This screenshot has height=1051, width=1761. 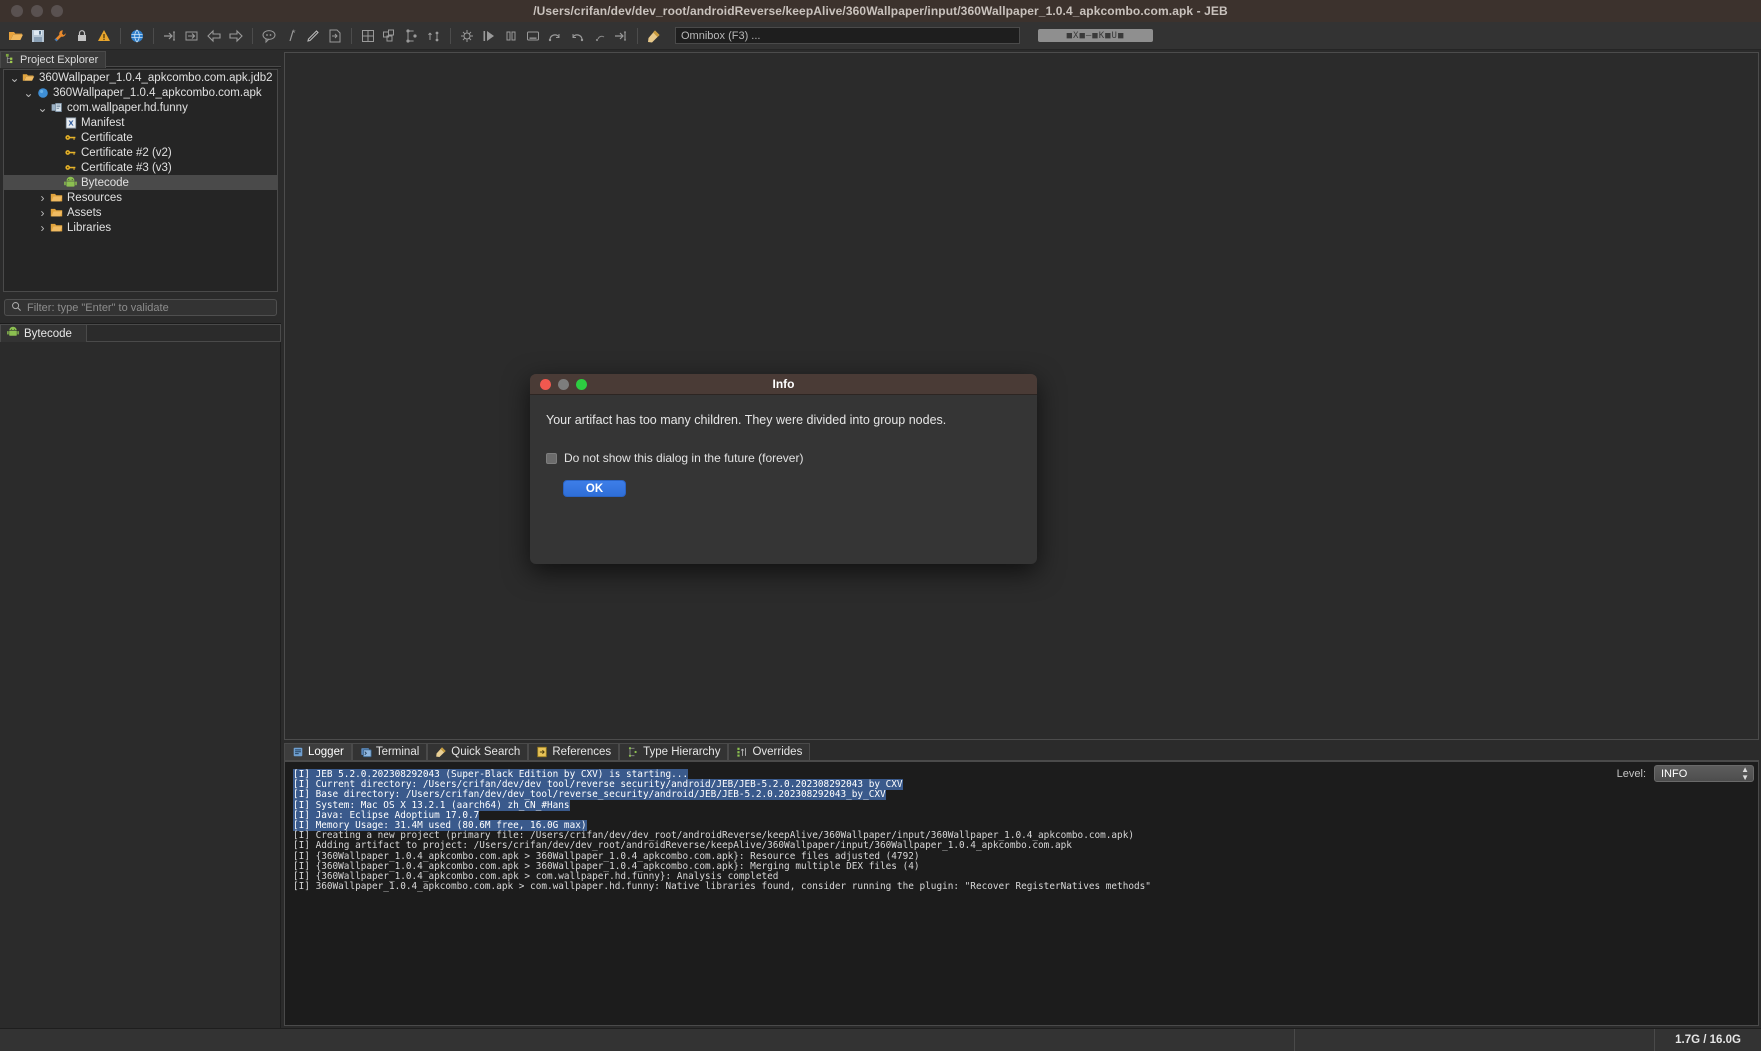 What do you see at coordinates (511, 36) in the screenshot?
I see `pause-icon` at bounding box center [511, 36].